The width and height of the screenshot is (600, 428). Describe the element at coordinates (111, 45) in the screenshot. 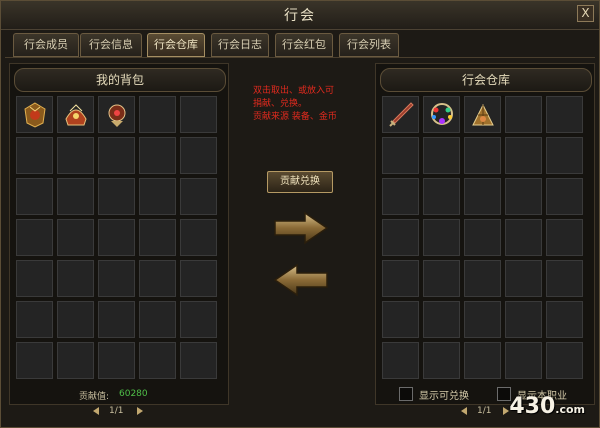

I see `tab-info: 行会信息` at that location.